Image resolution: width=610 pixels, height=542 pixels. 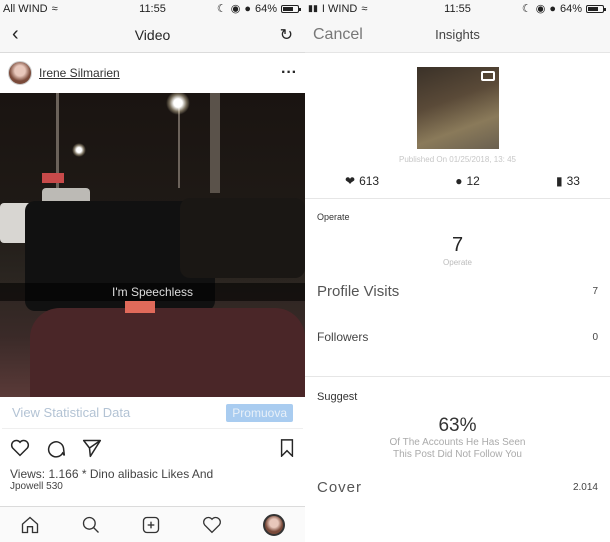 What do you see at coordinates (71, 412) in the screenshot?
I see `view-statistics-link: View Statistical Data` at bounding box center [71, 412].